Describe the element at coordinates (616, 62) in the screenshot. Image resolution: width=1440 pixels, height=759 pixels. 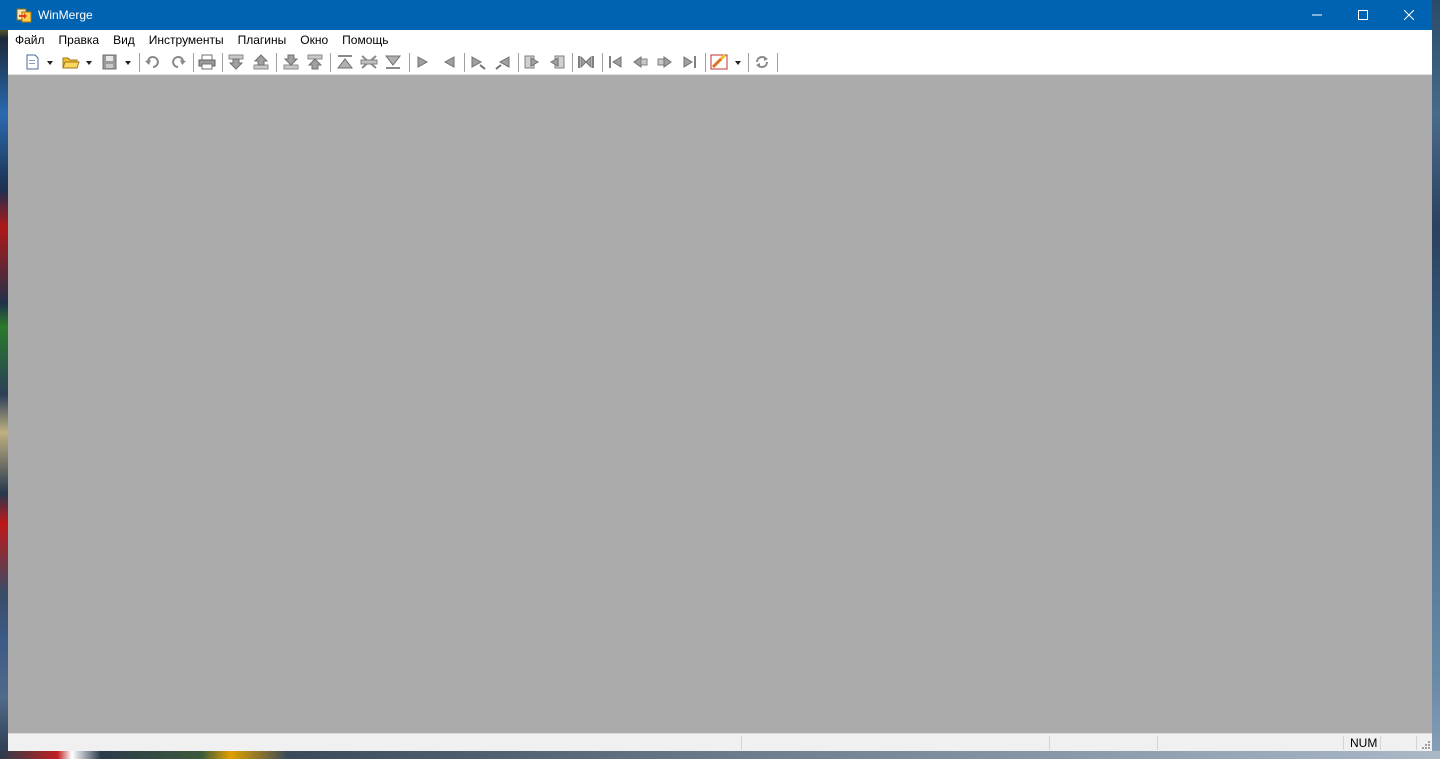
I see `first-file-icon` at that location.